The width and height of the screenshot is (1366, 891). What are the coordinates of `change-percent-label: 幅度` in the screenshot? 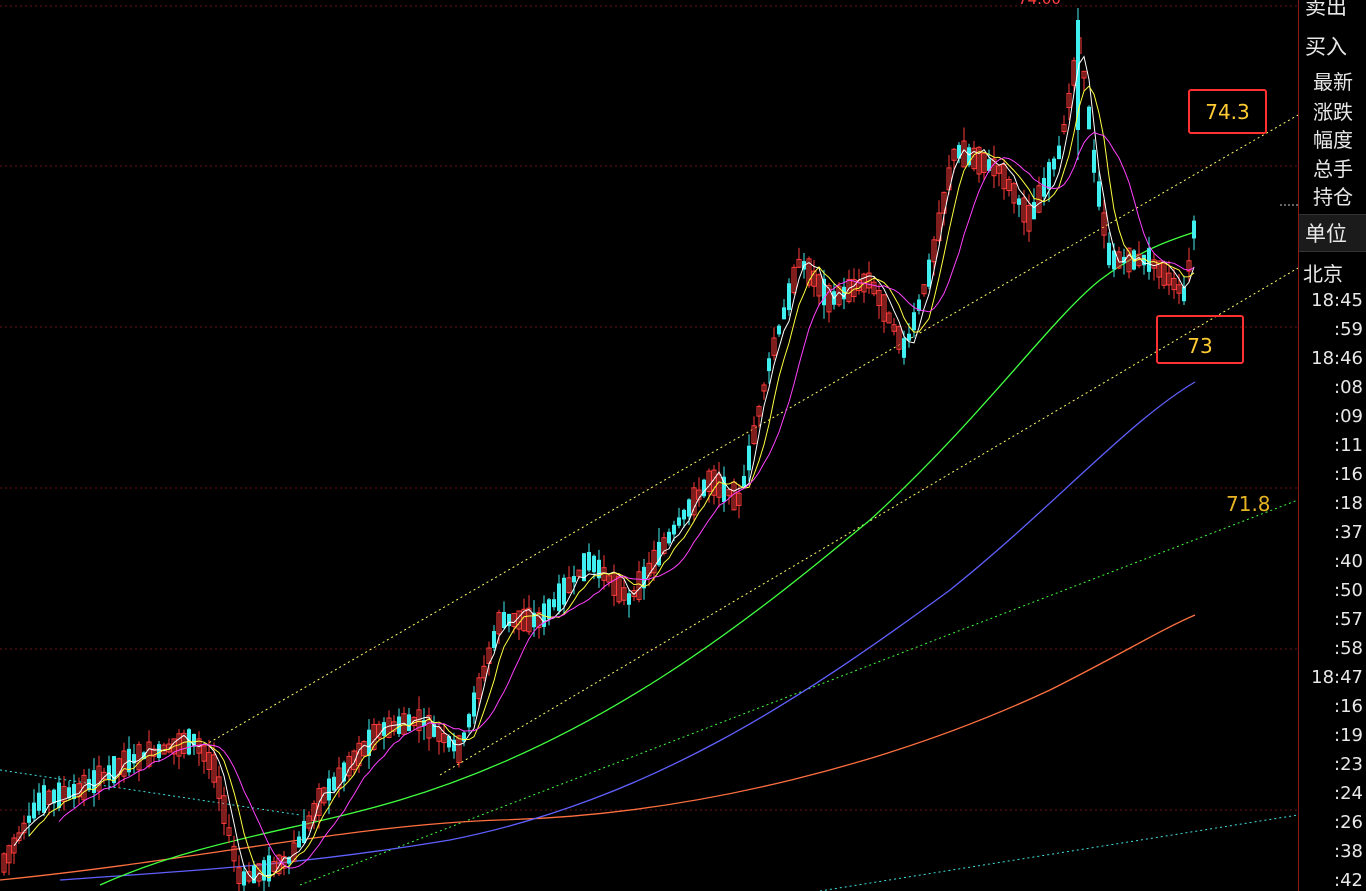 It's located at (1333, 140).